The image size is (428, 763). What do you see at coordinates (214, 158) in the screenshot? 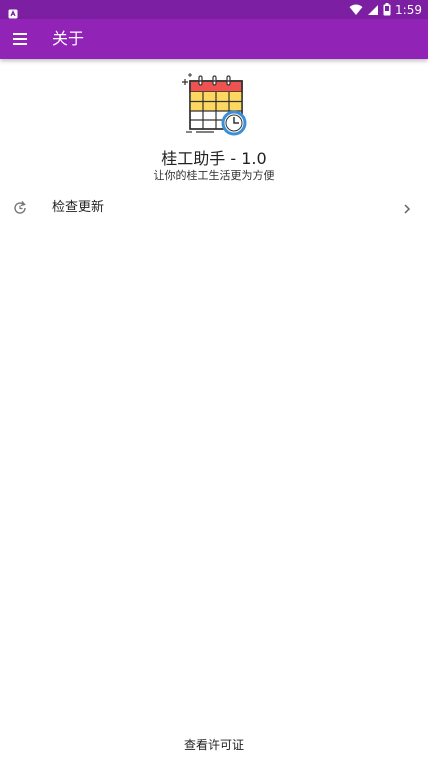
I see `app-name: 桂工助手 - 1.0` at bounding box center [214, 158].